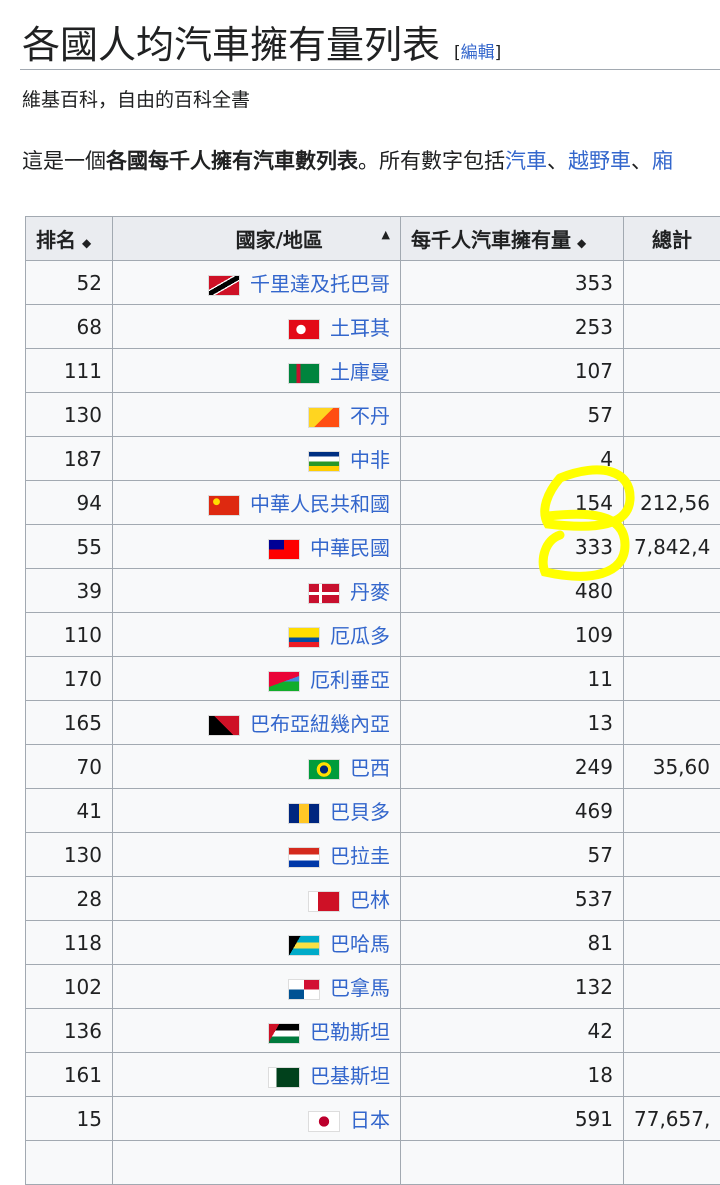 The width and height of the screenshot is (720, 1185). I want to click on country-link: 巴拉圭, so click(360, 856).